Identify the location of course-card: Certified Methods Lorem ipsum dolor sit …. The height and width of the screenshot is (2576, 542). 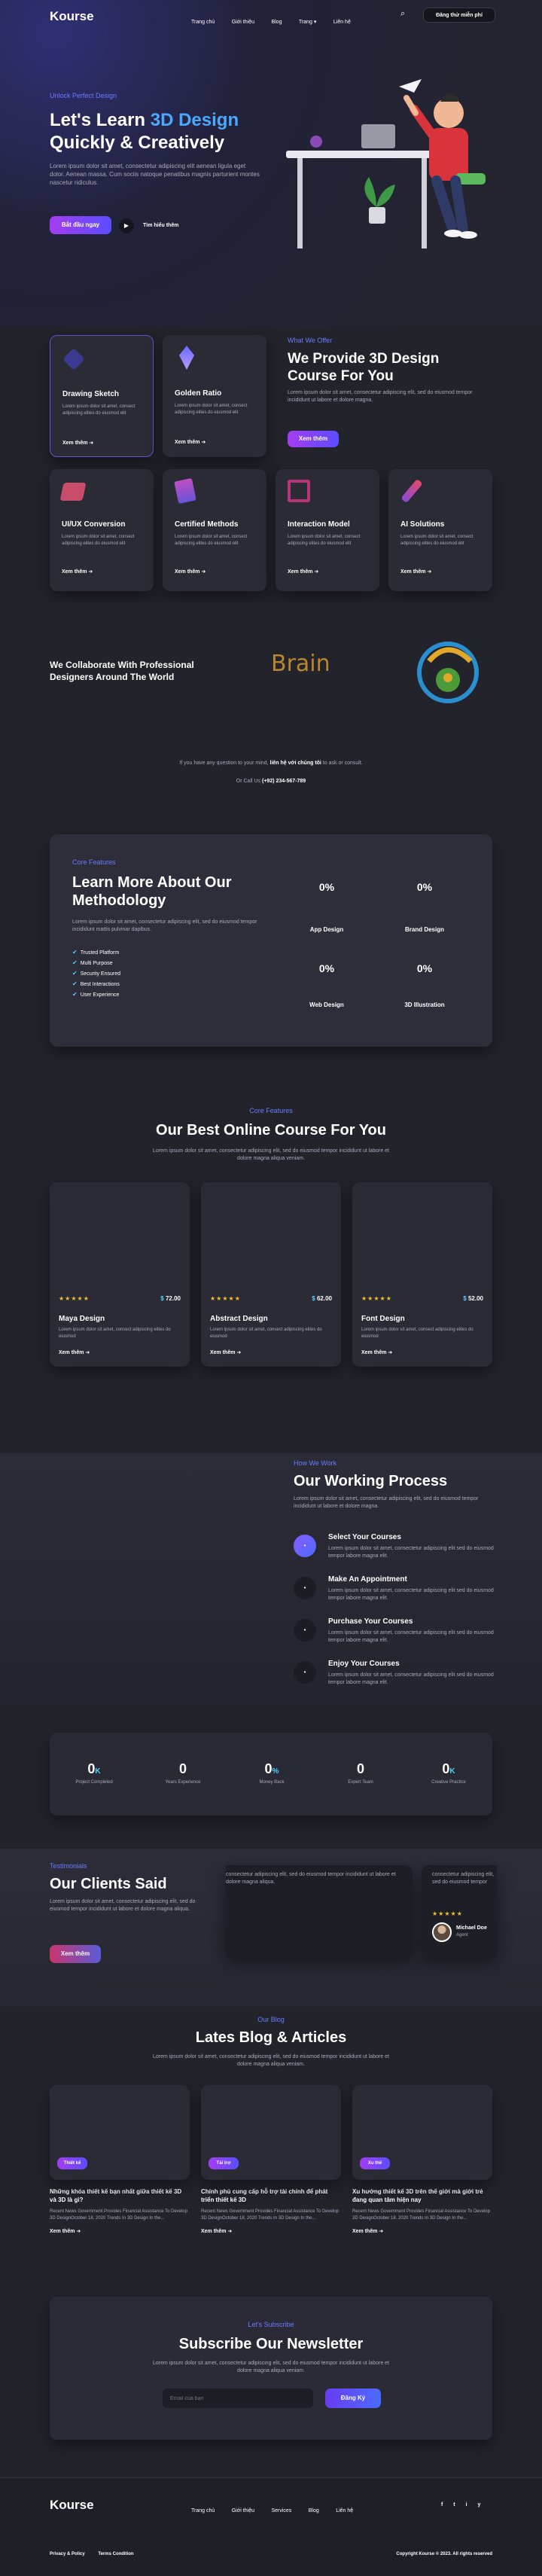
(214, 530).